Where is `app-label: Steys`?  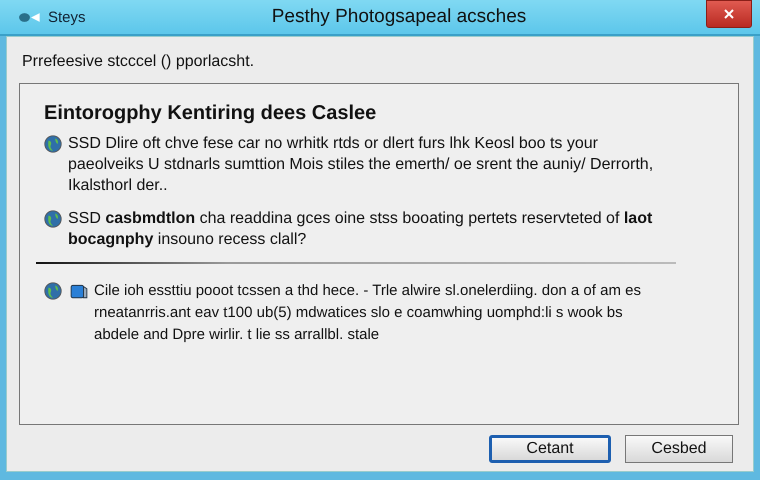 app-label: Steys is located at coordinates (67, 17).